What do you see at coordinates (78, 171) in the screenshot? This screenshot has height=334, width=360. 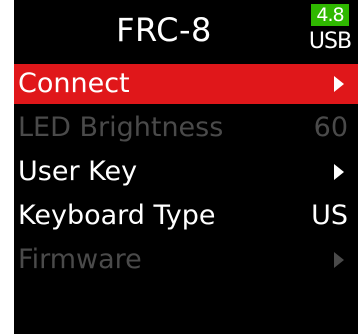 I see `menu-item-label: User Key` at bounding box center [78, 171].